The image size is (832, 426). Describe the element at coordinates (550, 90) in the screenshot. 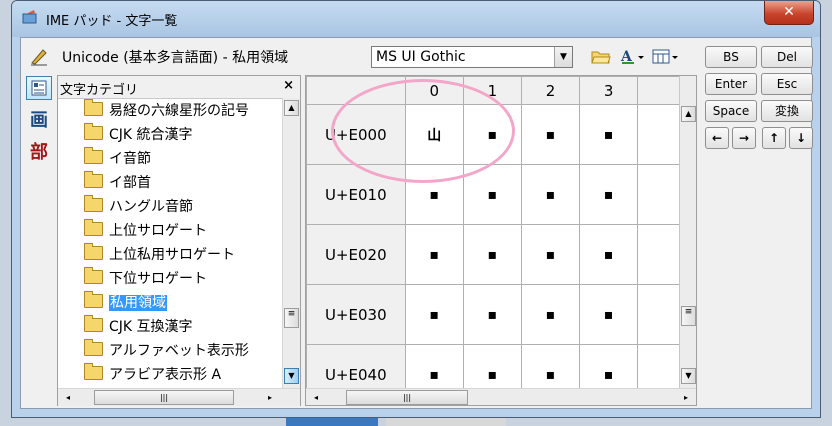

I see `column-header: 2` at that location.